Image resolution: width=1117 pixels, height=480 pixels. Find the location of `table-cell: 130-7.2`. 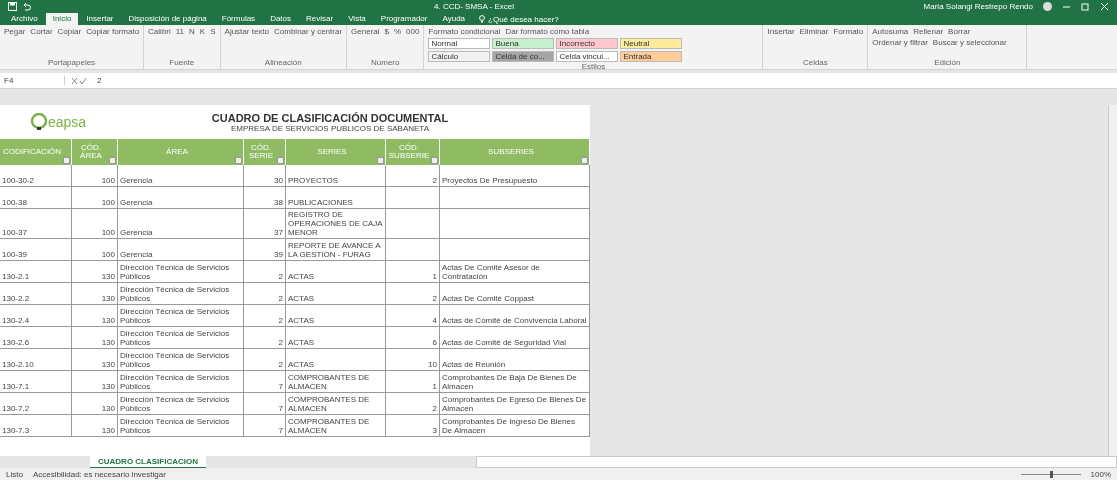

table-cell: 130-7.2 is located at coordinates (36, 404).